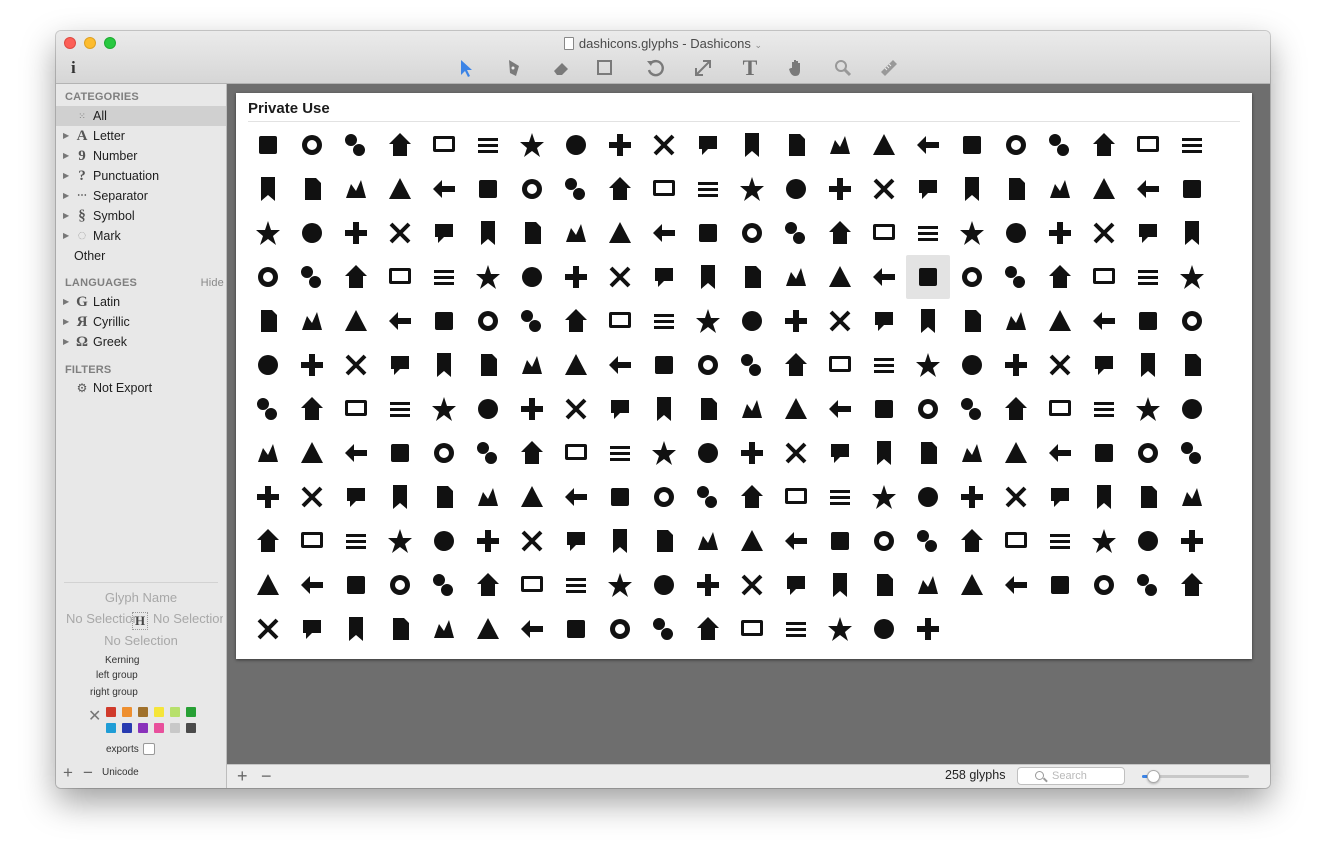  Describe the element at coordinates (605, 68) in the screenshot. I see `primitives-tool` at that location.